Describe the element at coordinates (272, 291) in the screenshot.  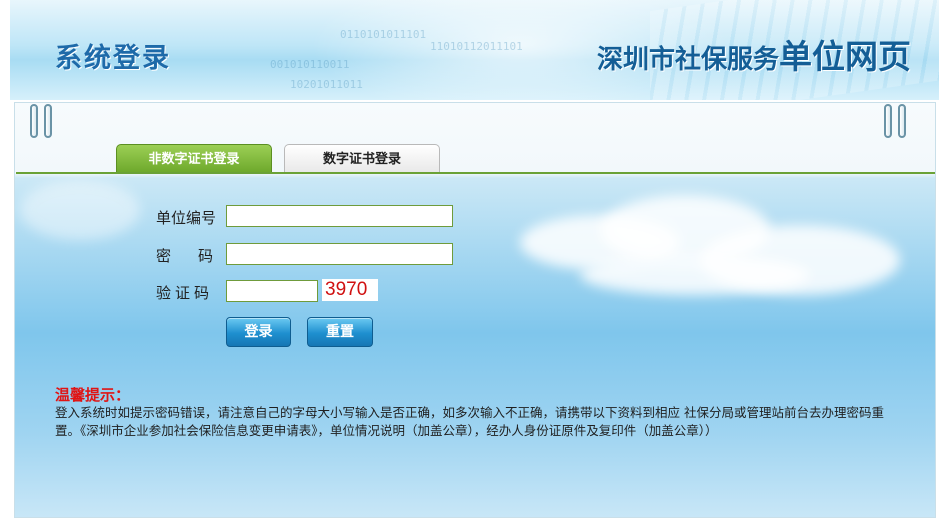
I see `captcha-input` at that location.